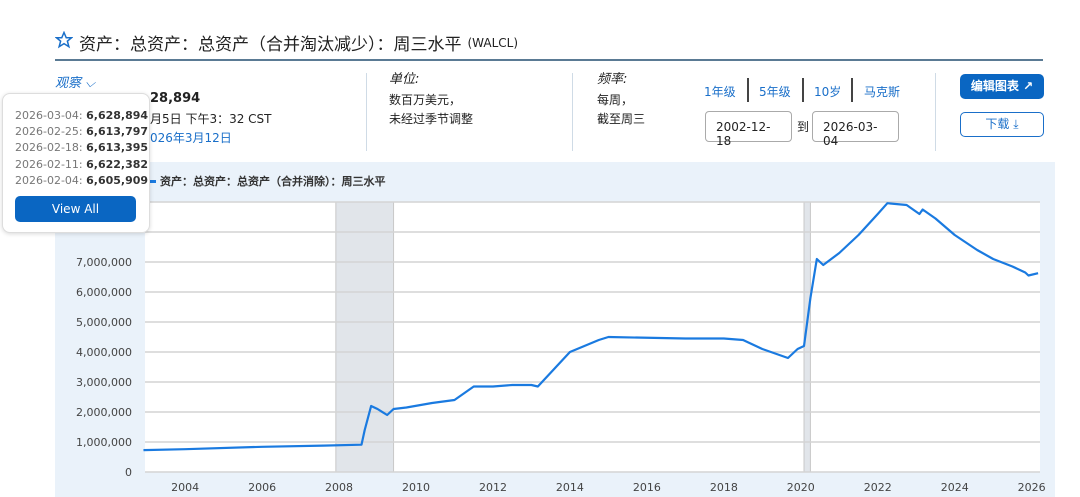  Describe the element at coordinates (117, 164) in the screenshot. I see `obs-value: 6,622,382` at that location.